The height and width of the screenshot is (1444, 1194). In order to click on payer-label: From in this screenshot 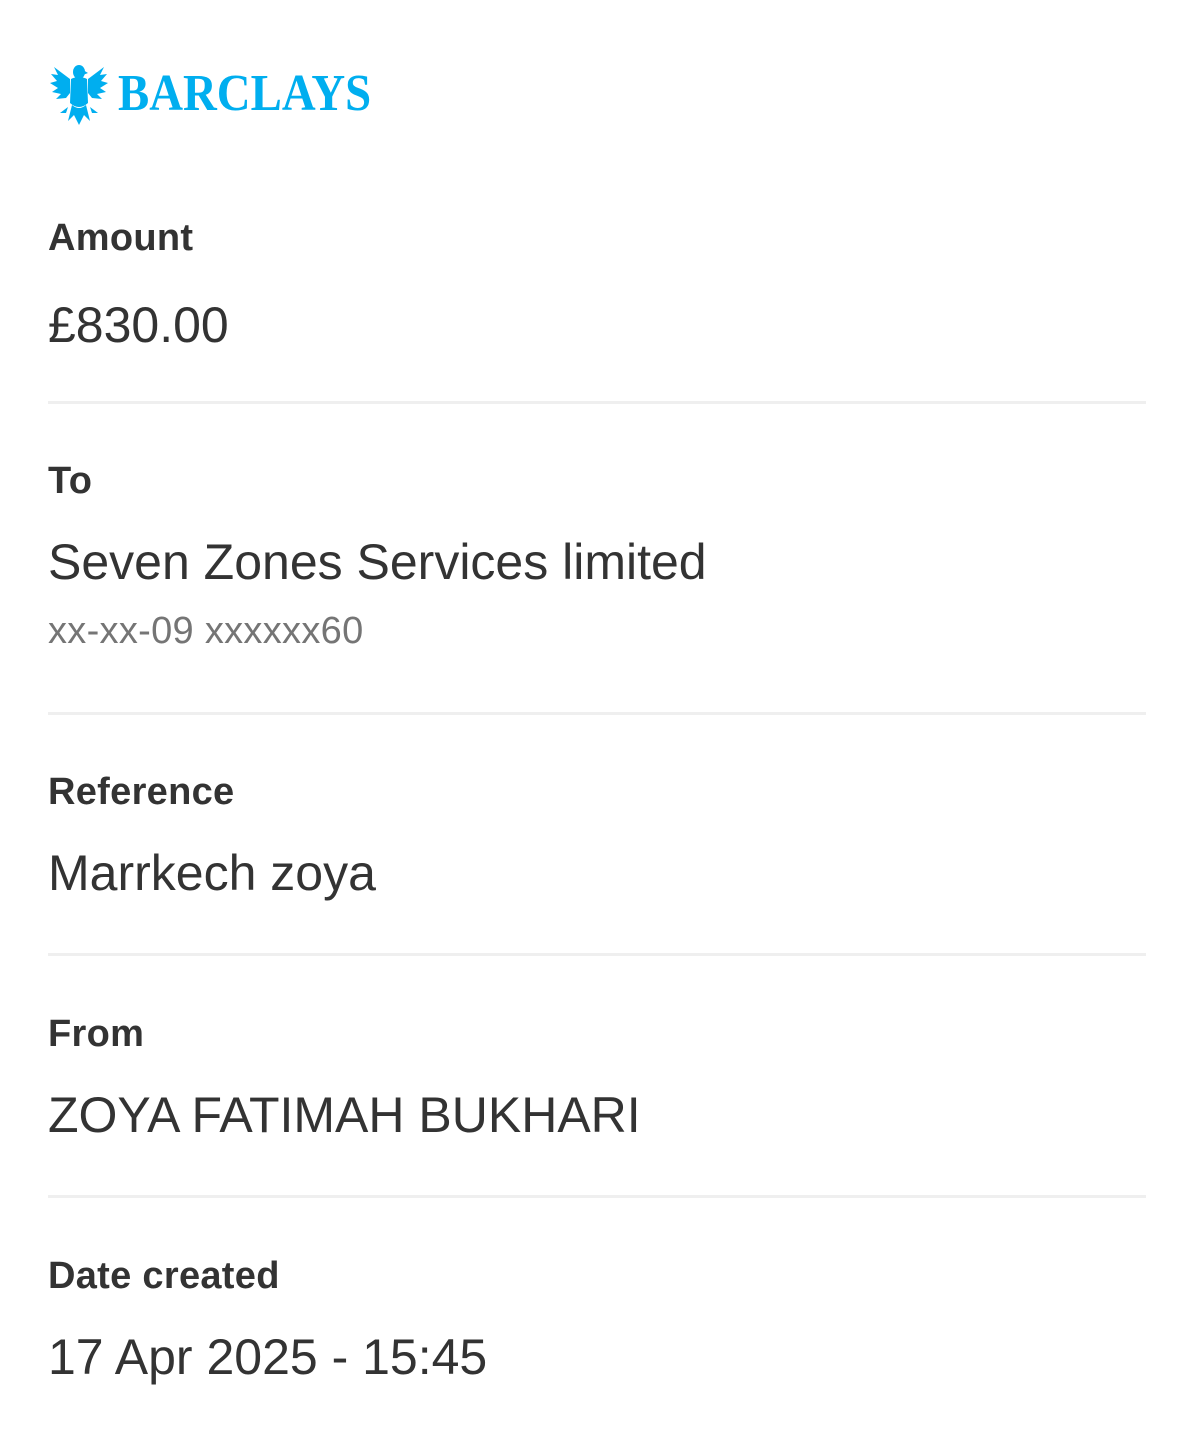, I will do `click(96, 1034)`.